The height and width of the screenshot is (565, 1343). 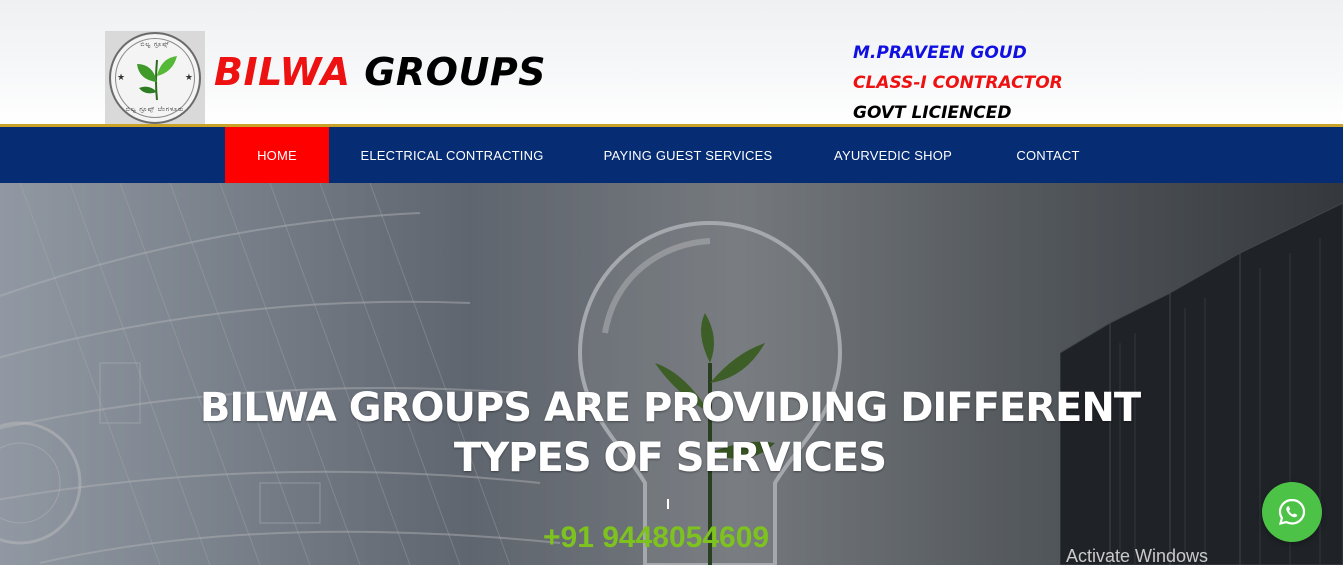 What do you see at coordinates (688, 155) in the screenshot?
I see `nav-paying-guest-services: PAYING GUEST SERVICES` at bounding box center [688, 155].